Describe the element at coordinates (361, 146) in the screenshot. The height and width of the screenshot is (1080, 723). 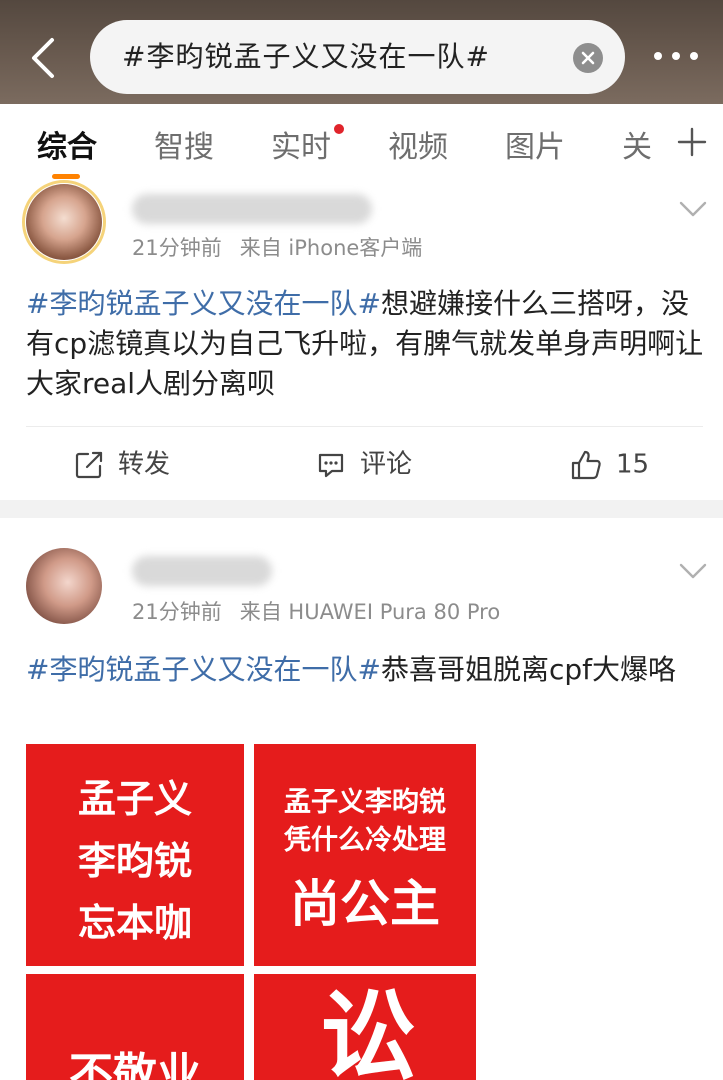
I see `search-tabs: 综合 智搜 实时 视频 图片 关` at that location.